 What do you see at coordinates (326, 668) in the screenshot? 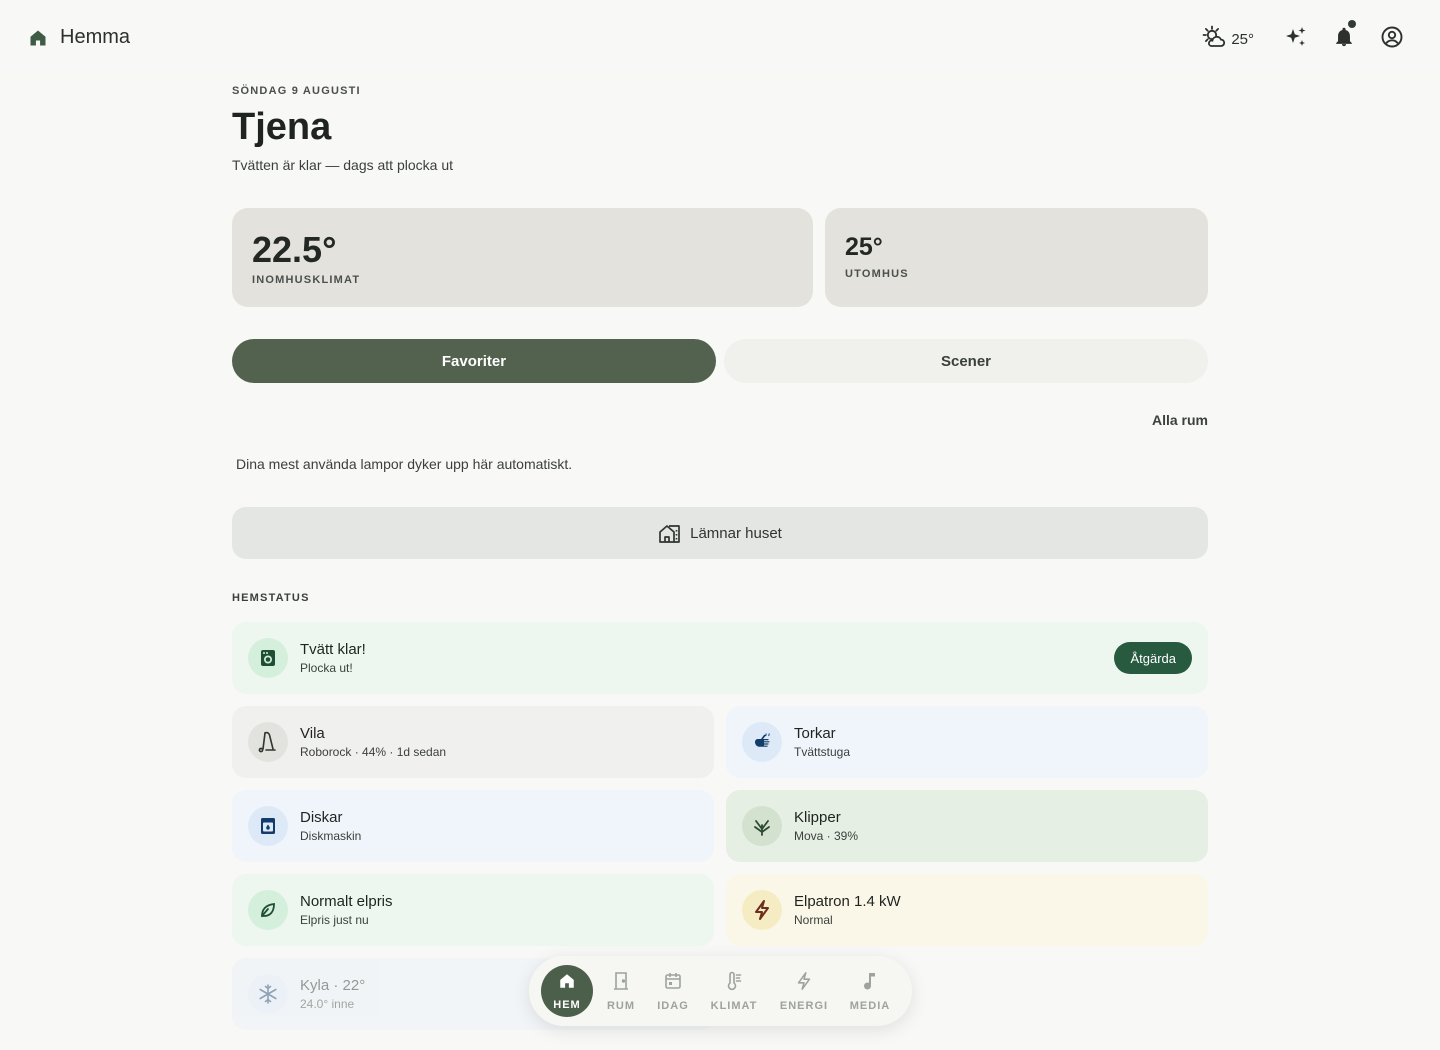
I see `status-subtitle: Plocka ut!` at bounding box center [326, 668].